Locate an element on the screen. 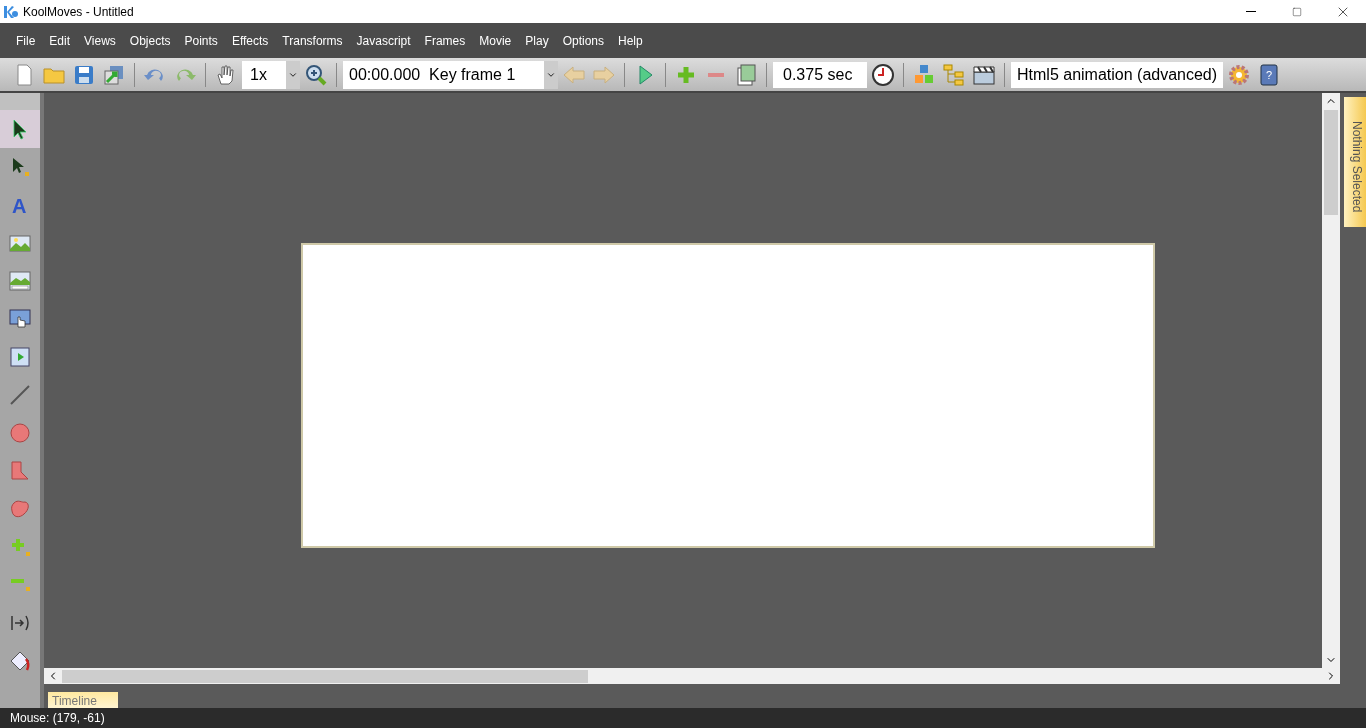 This screenshot has height=728, width=1366. menu-item: Options is located at coordinates (583, 40).